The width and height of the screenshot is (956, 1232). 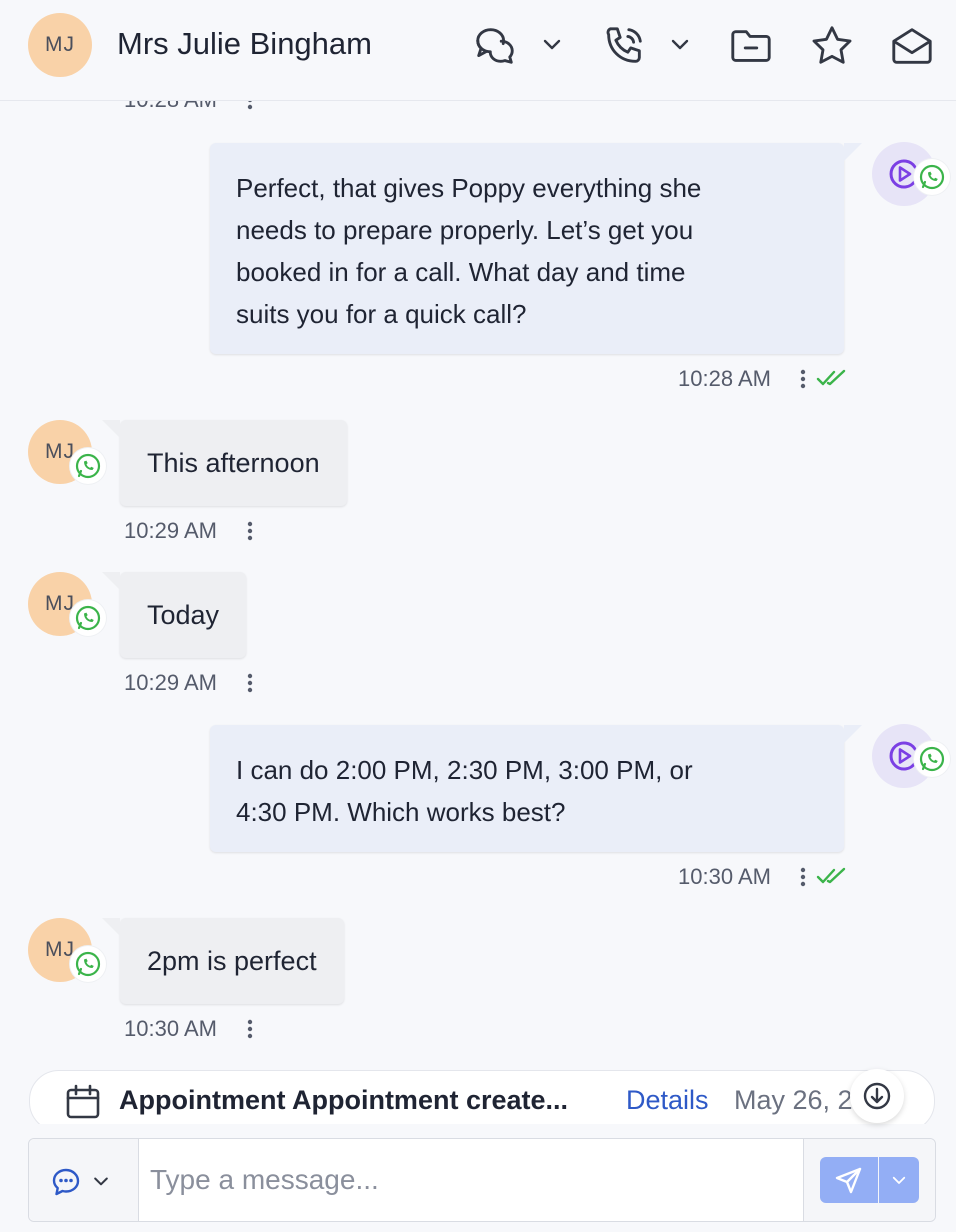 I want to click on send-button, so click(x=849, y=1180).